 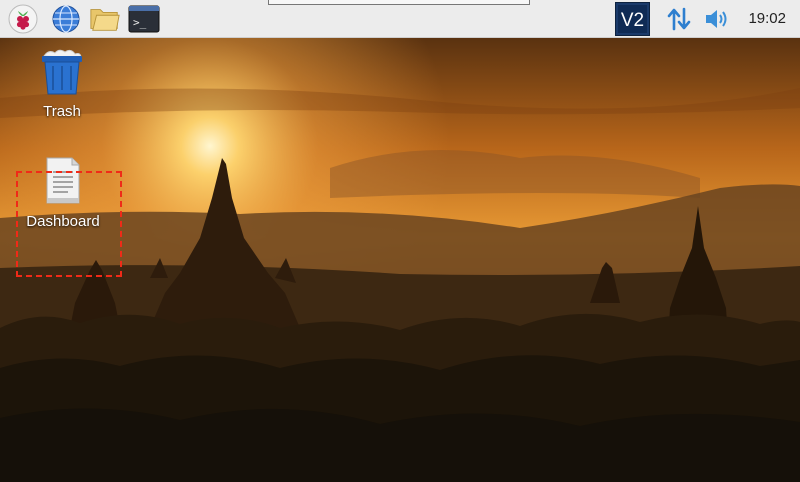 I want to click on vnc-icon: V2, so click(x=632, y=19).